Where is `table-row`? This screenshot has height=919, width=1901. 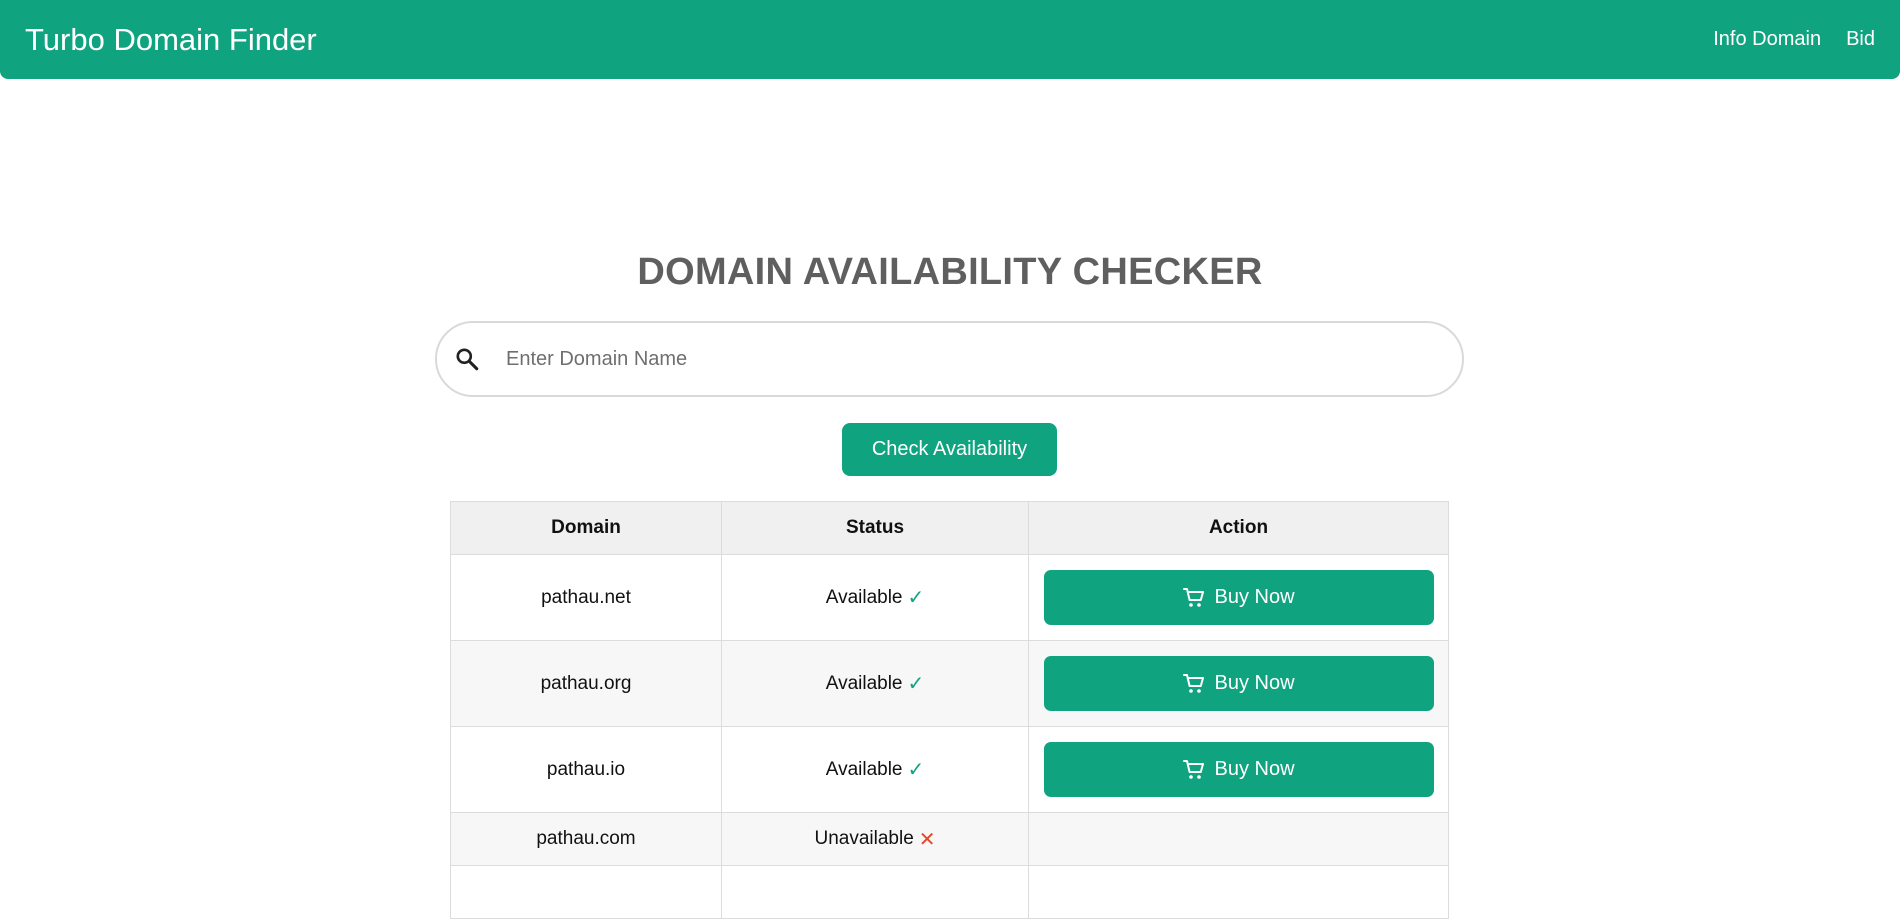
table-row is located at coordinates (949, 892).